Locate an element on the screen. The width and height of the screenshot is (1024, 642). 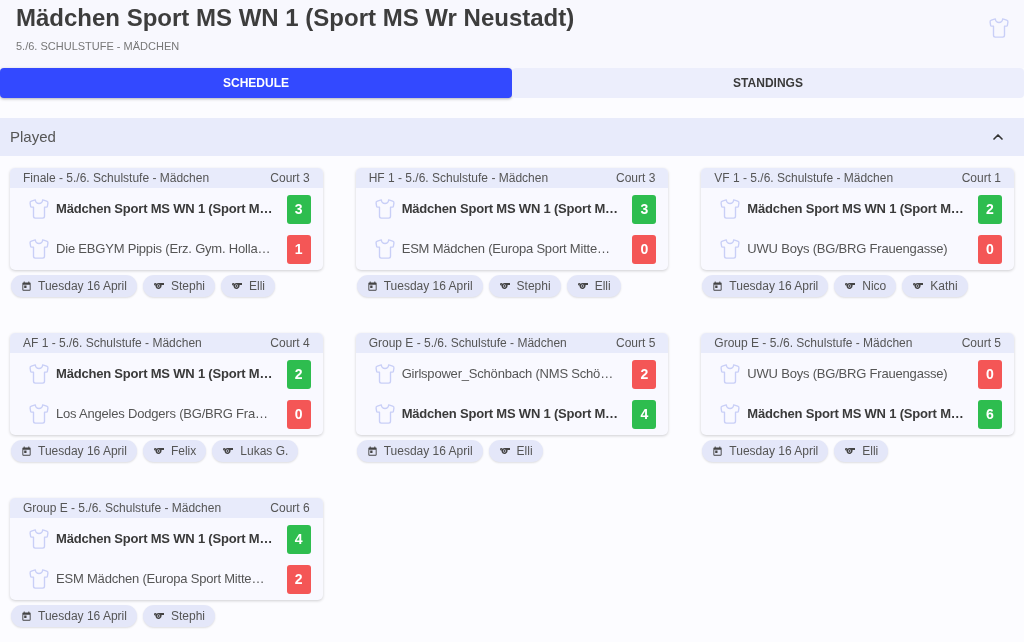
referee-name: Lukas G. is located at coordinates (264, 451).